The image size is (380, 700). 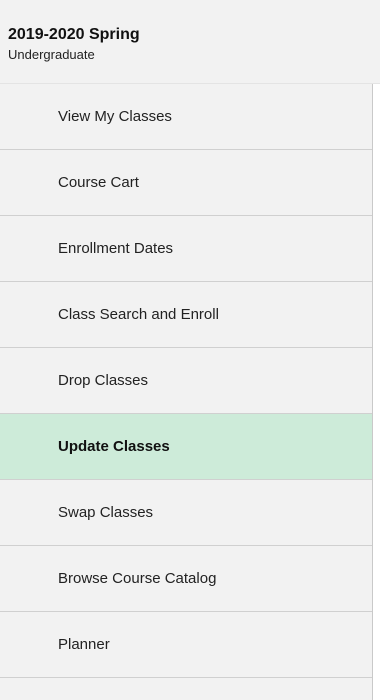 What do you see at coordinates (137, 578) in the screenshot?
I see `nav-item-label: Browse Course Catalog` at bounding box center [137, 578].